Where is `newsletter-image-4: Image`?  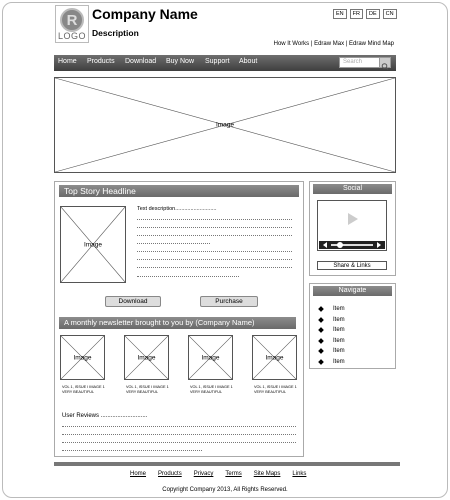 newsletter-image-4: Image is located at coordinates (274, 357).